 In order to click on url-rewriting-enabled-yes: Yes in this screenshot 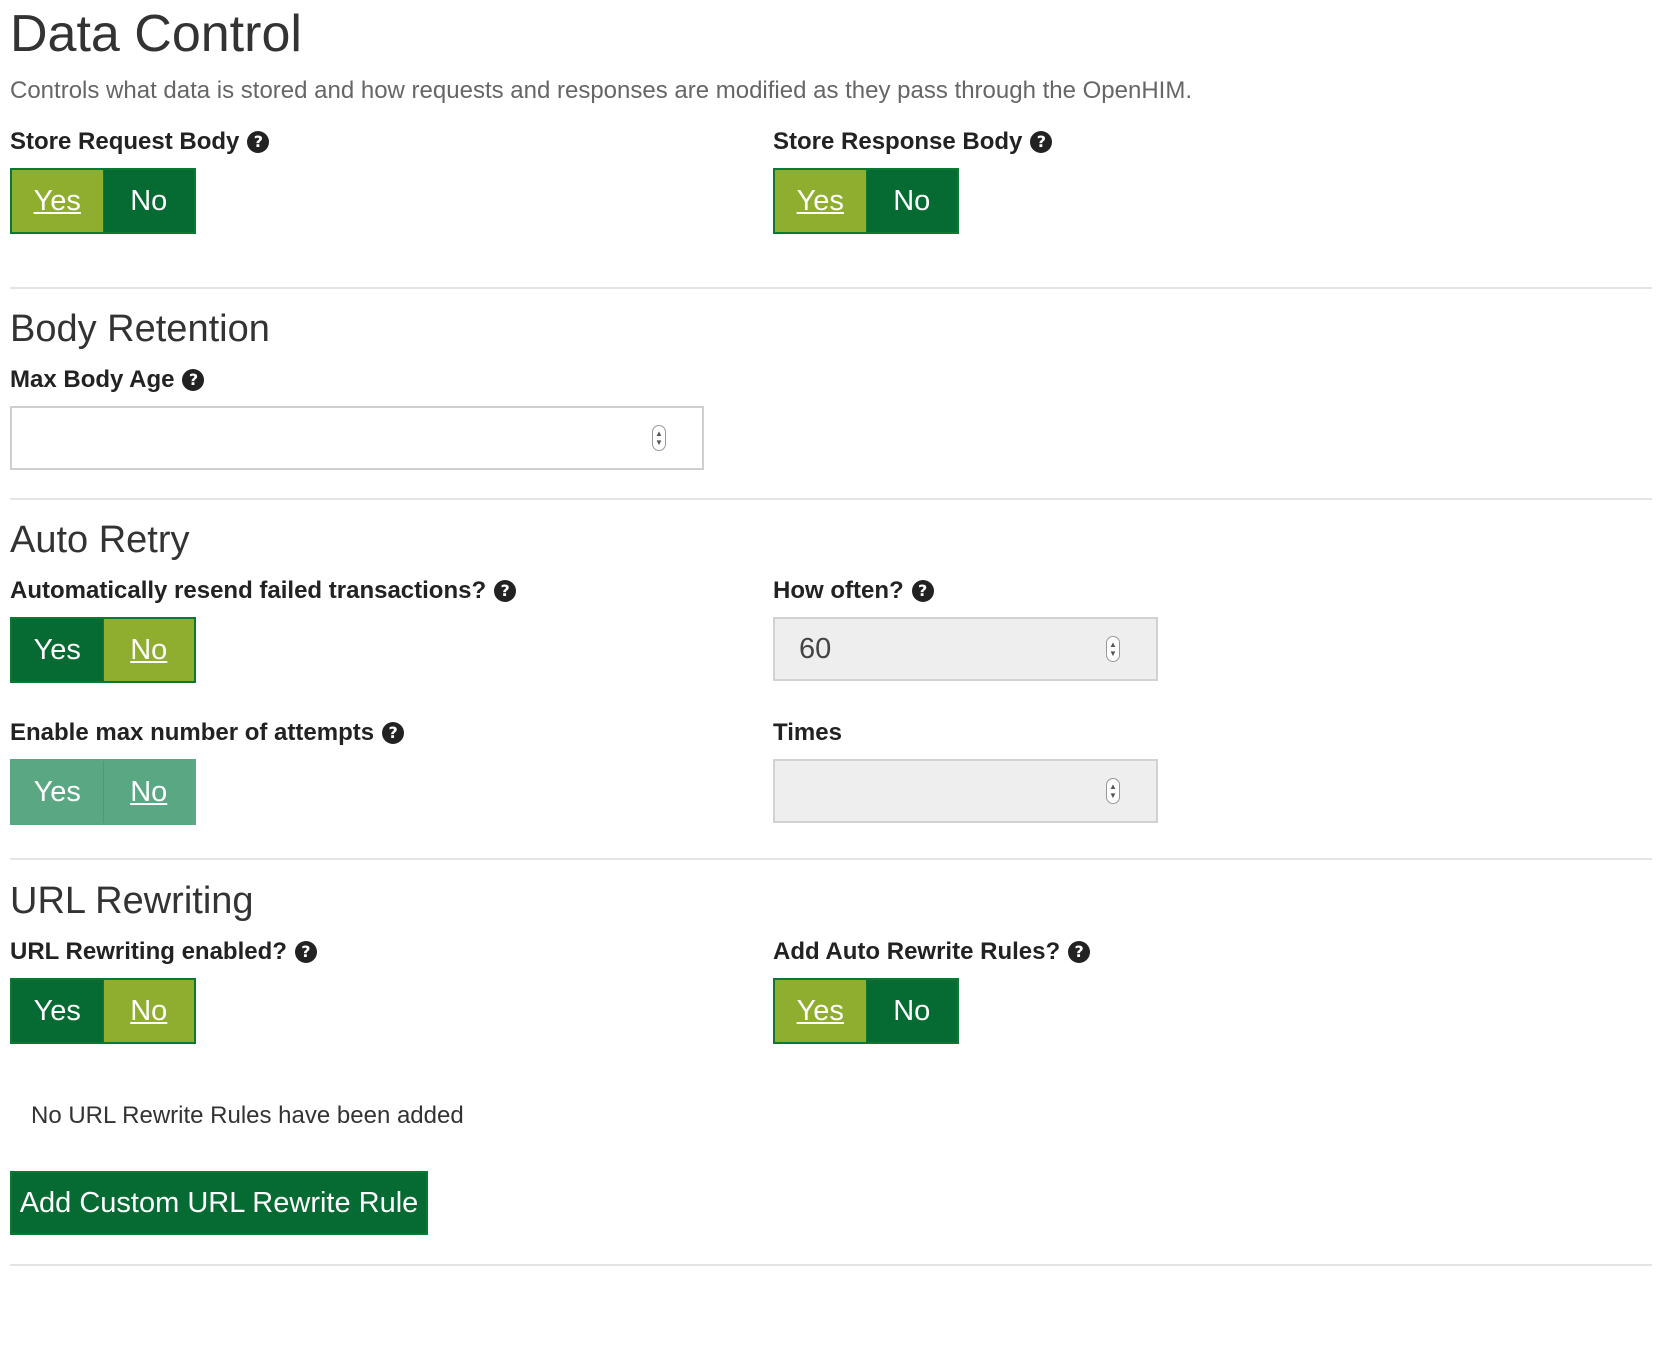, I will do `click(57, 1011)`.